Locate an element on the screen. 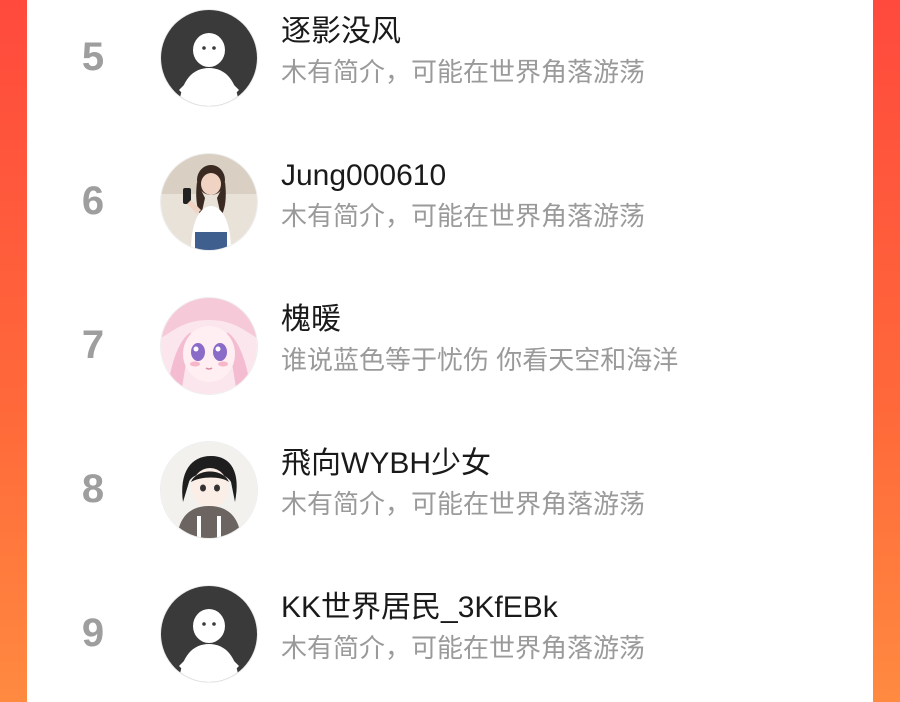 Image resolution: width=900 pixels, height=702 pixels. photo-avatar-icon is located at coordinates (209, 202).